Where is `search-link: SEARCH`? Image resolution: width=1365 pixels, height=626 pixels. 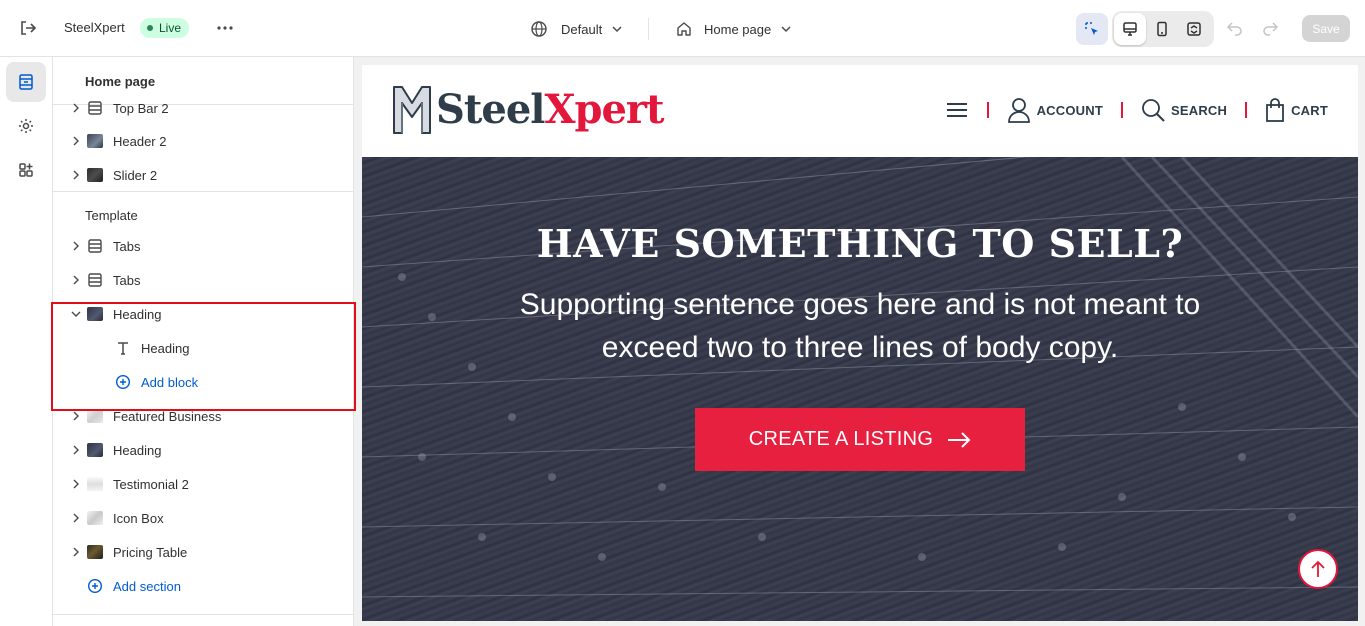 search-link: SEARCH is located at coordinates (1184, 110).